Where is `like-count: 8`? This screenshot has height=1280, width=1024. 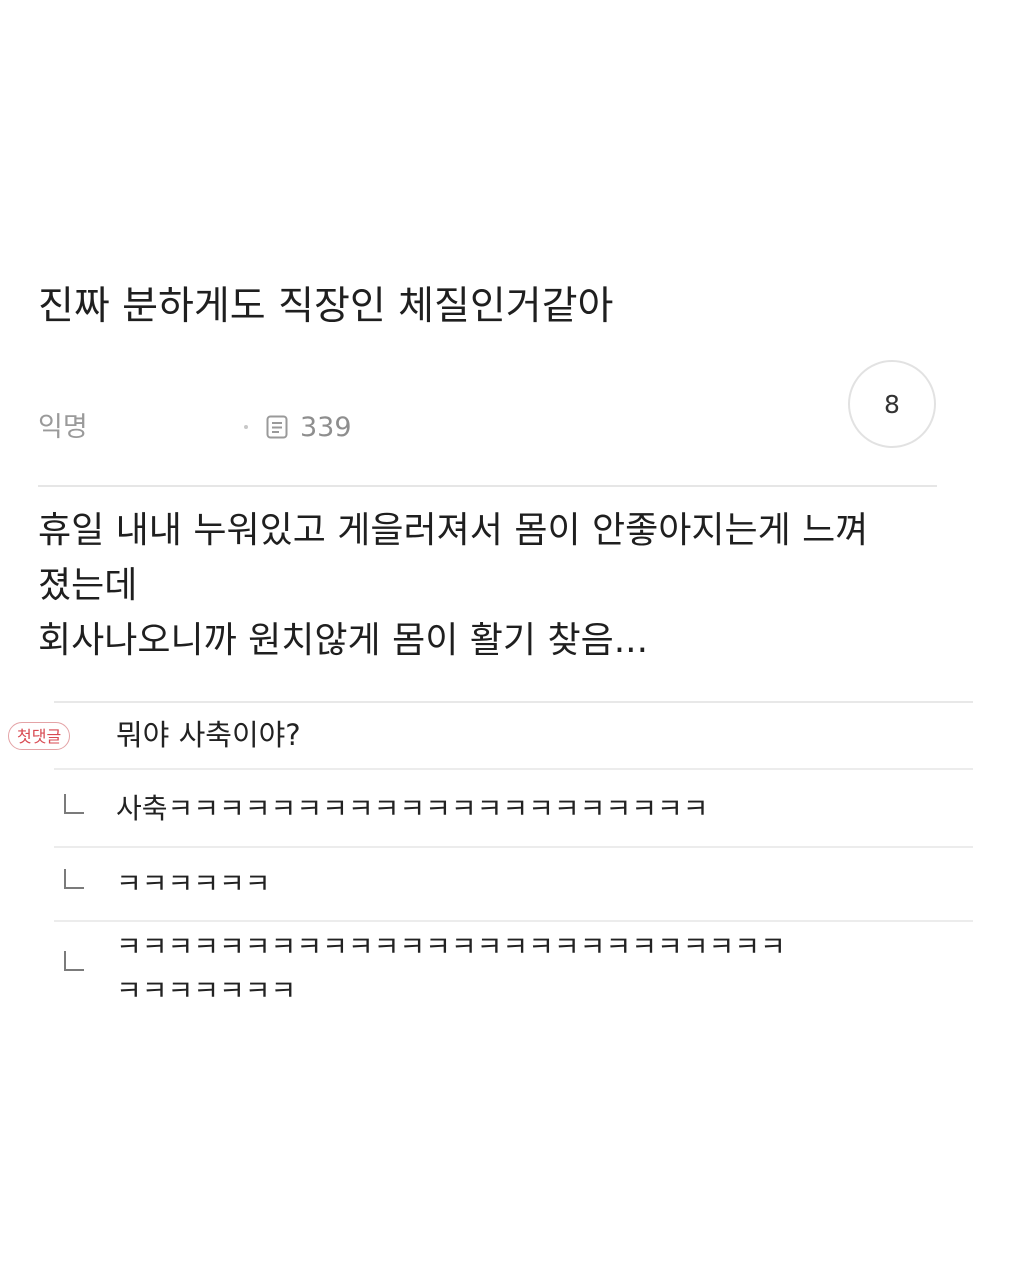
like-count: 8 is located at coordinates (892, 404).